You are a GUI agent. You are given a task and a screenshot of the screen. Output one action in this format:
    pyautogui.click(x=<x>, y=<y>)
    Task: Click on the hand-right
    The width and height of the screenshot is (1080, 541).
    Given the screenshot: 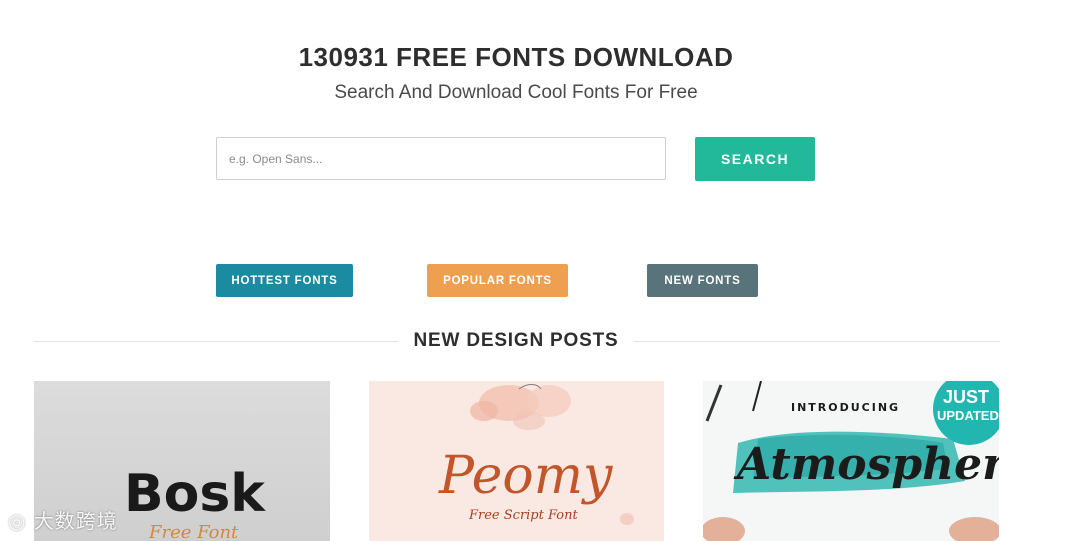 What is the action you would take?
    pyautogui.click(x=974, y=529)
    